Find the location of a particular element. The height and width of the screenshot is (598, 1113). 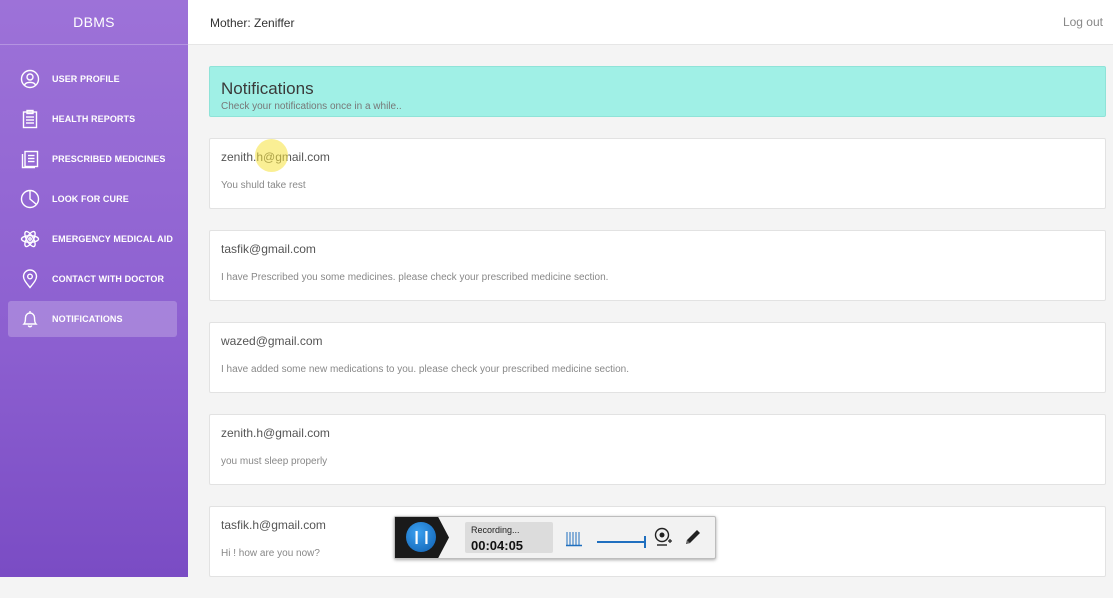

sidebar-item-label: LOOK FOR CURE is located at coordinates (90, 199).